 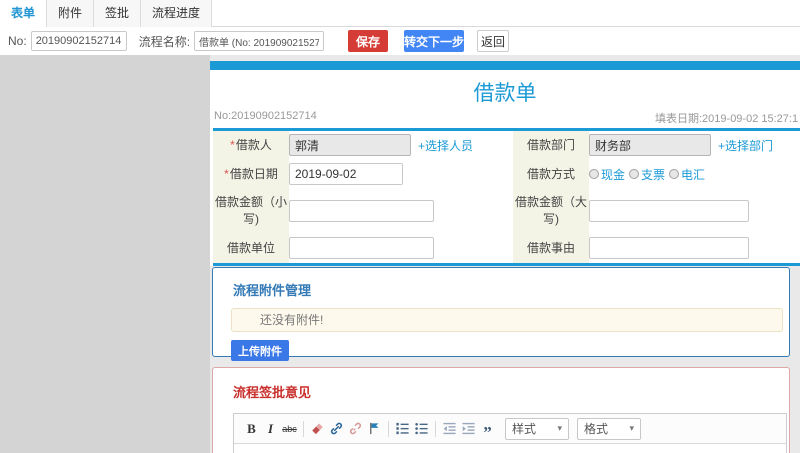 What do you see at coordinates (609, 428) in the screenshot?
I see `format-select: 格式 ▾` at bounding box center [609, 428].